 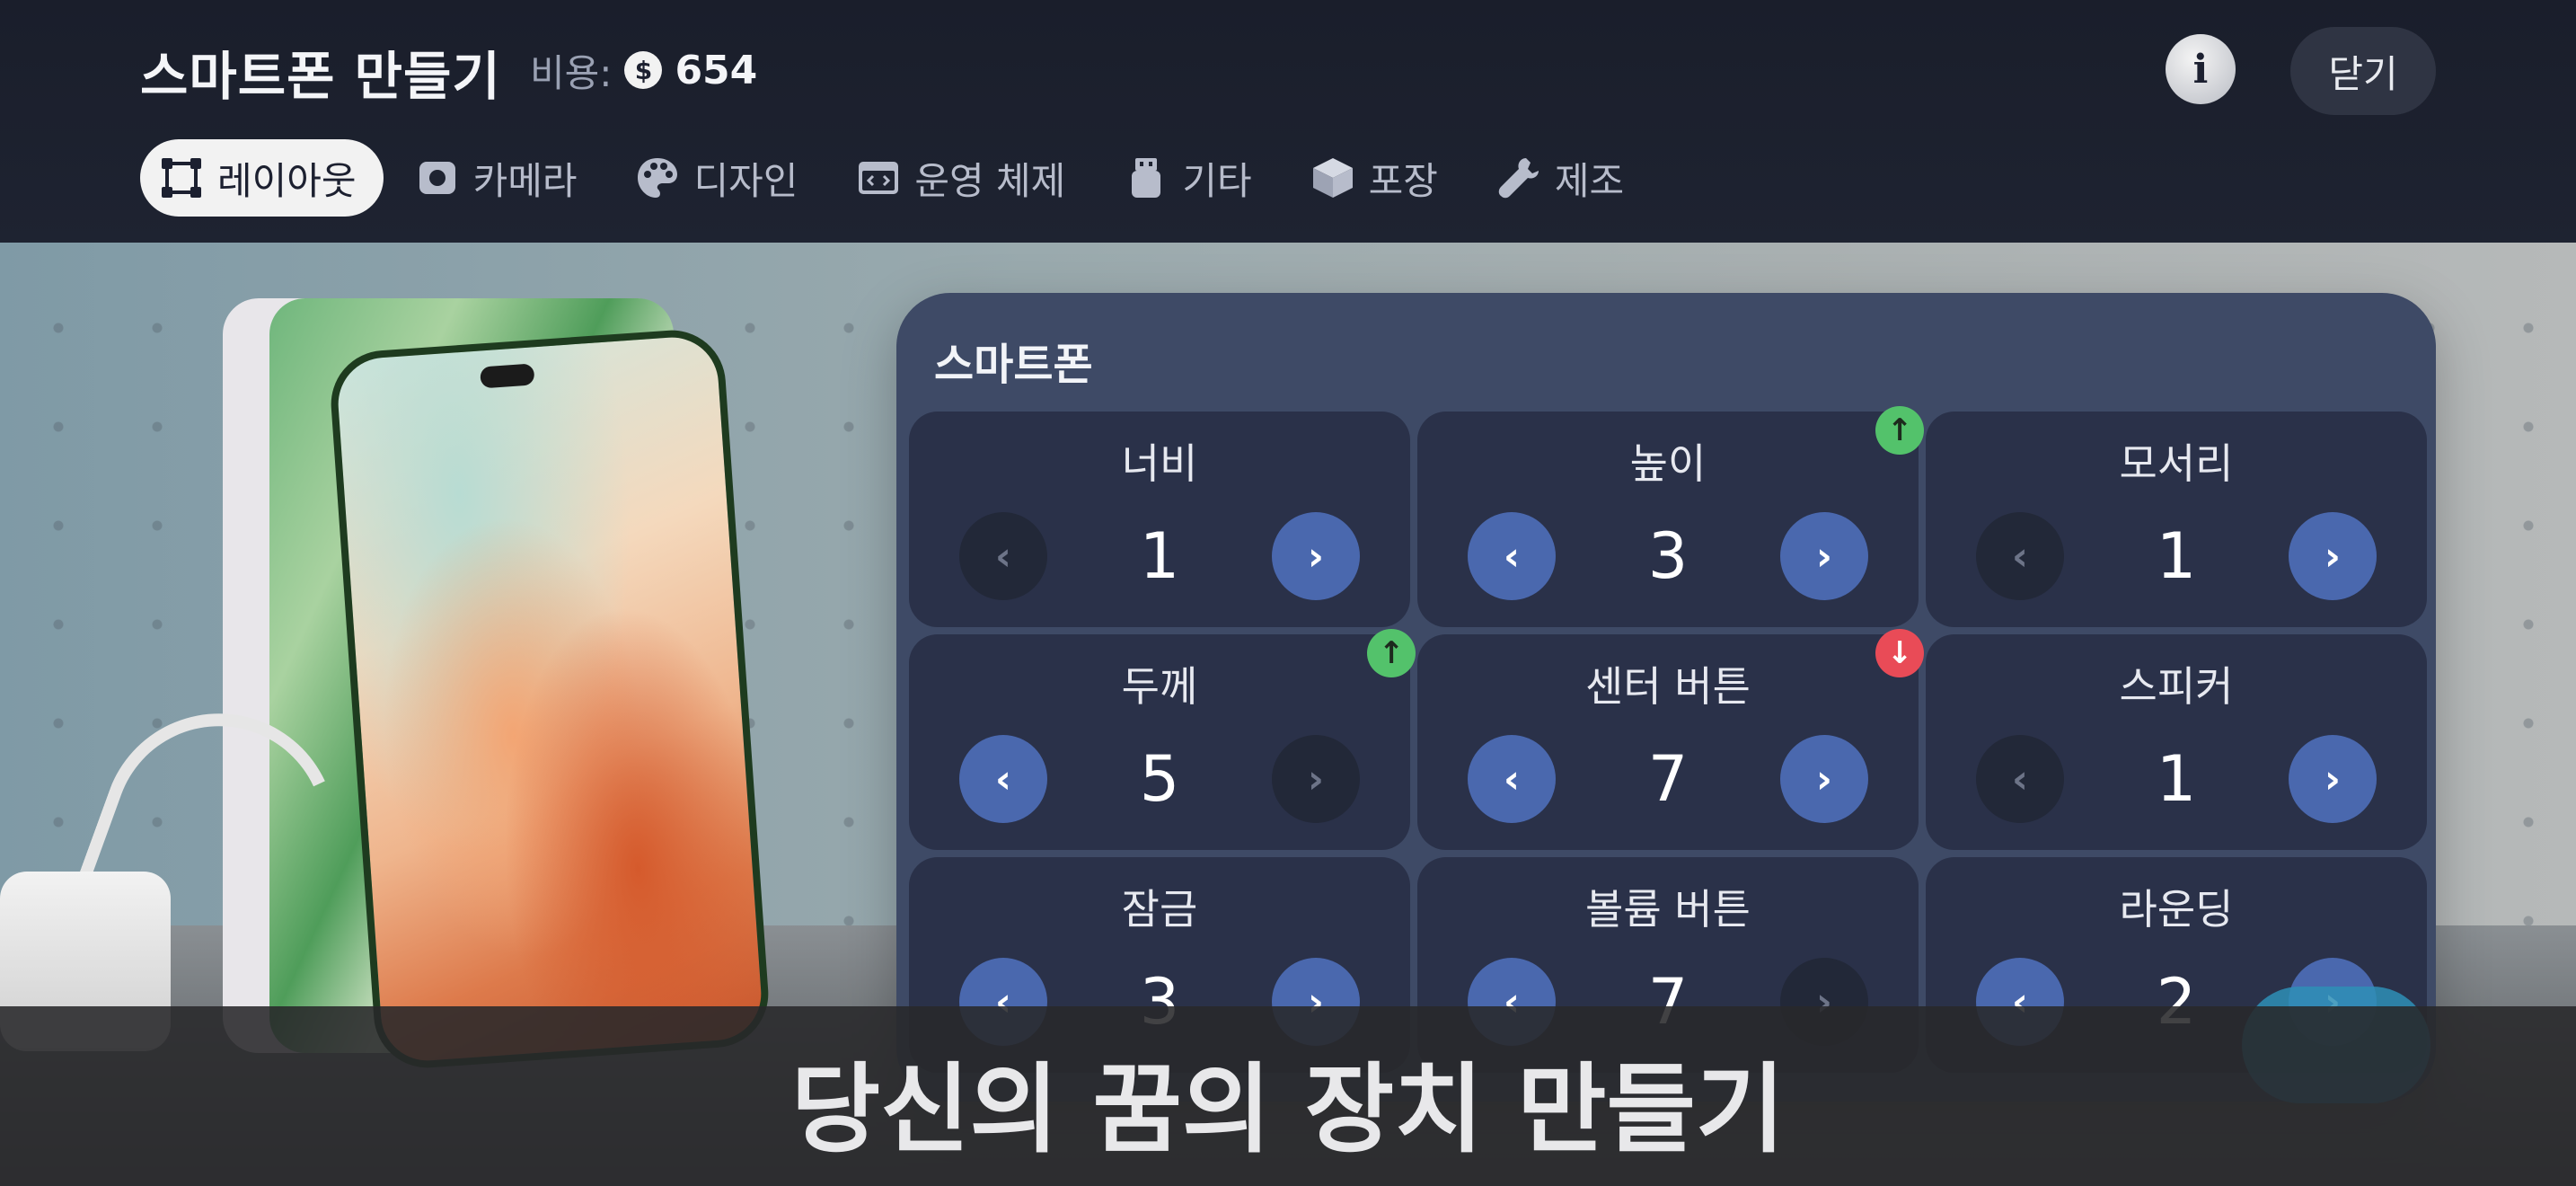 I want to click on tab-label: 운영 체제, so click(x=990, y=180).